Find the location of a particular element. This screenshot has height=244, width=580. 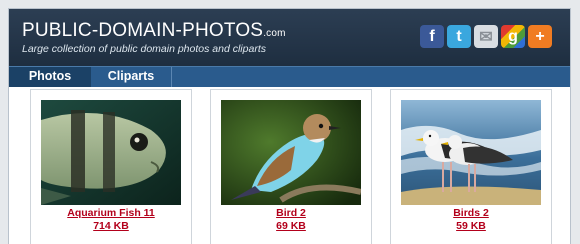

main-nav: Photos Cliparts is located at coordinates (289, 76).